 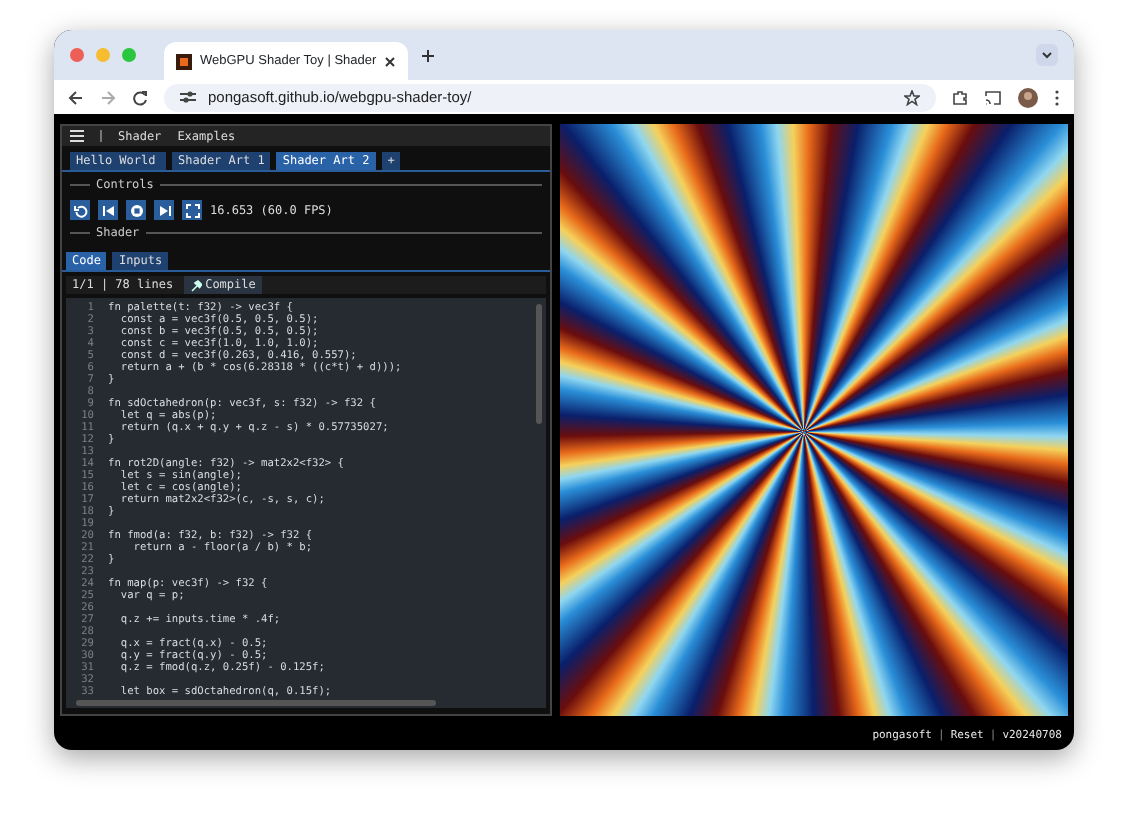 I want to click on next-button, so click(x=164, y=210).